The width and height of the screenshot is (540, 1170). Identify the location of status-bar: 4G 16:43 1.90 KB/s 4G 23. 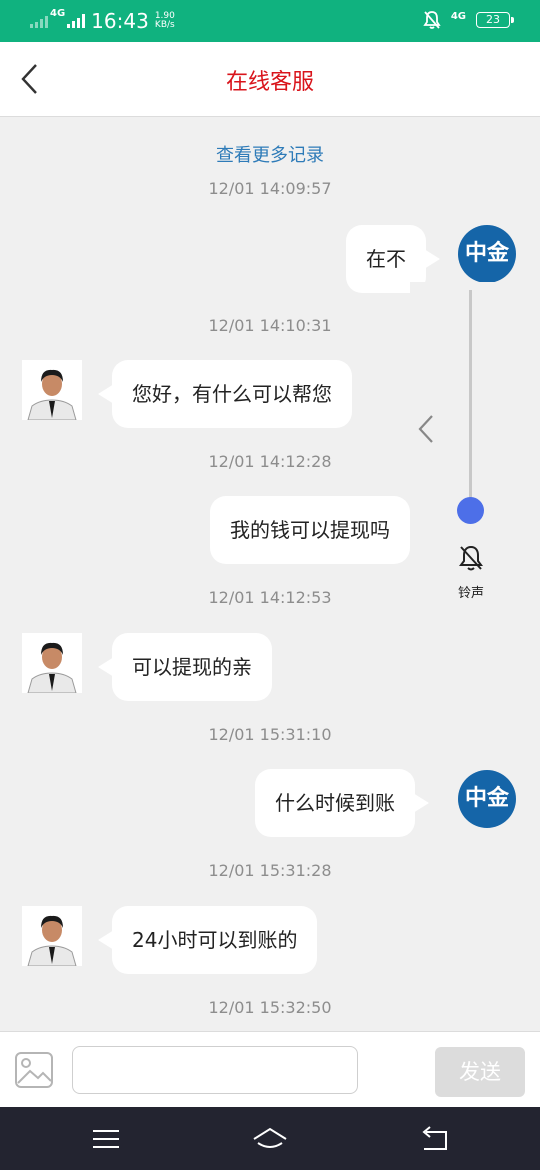
(270, 21).